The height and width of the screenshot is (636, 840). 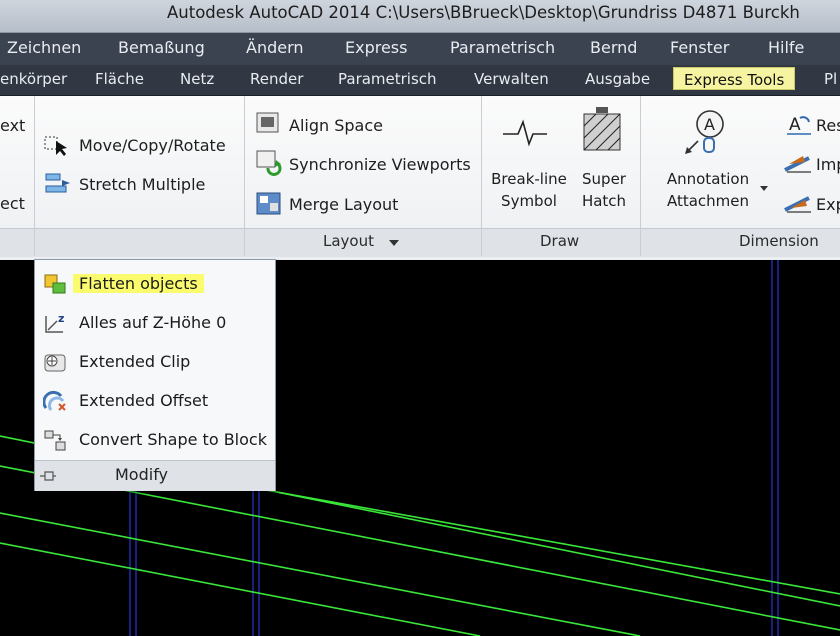 I want to click on extended-clip-item: Extended Clip, so click(x=155, y=362).